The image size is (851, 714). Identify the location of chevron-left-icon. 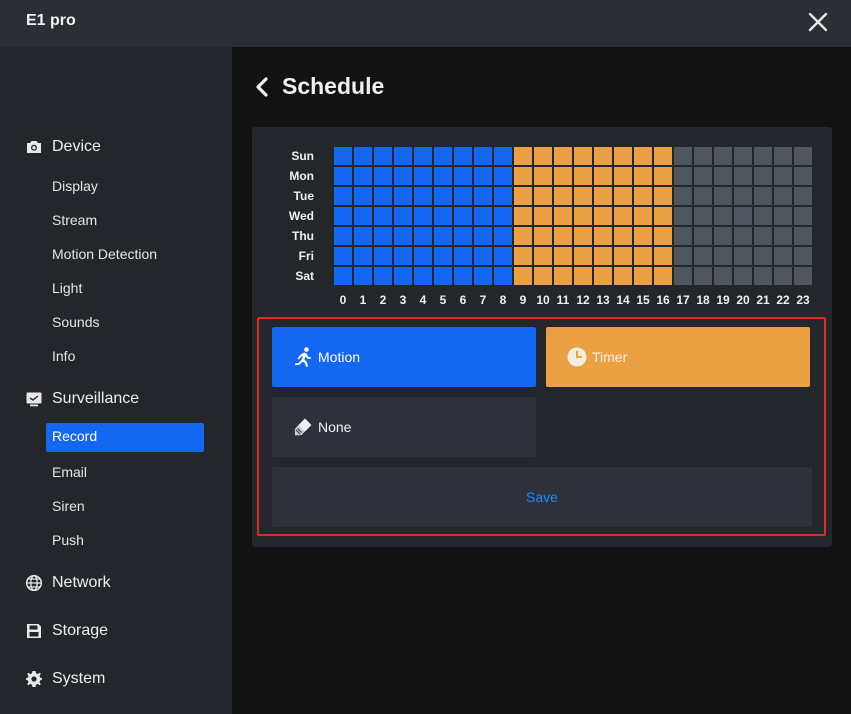
(262, 87).